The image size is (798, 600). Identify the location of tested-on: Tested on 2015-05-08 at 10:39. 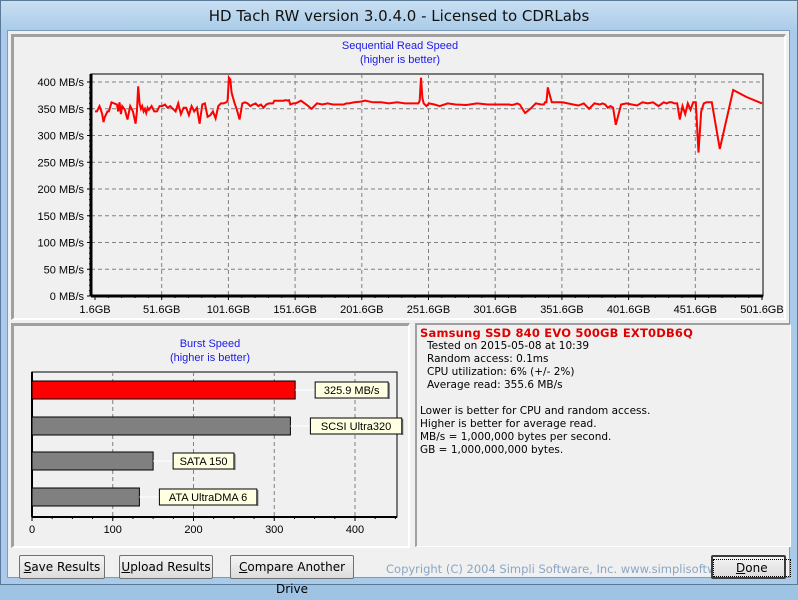
(508, 346).